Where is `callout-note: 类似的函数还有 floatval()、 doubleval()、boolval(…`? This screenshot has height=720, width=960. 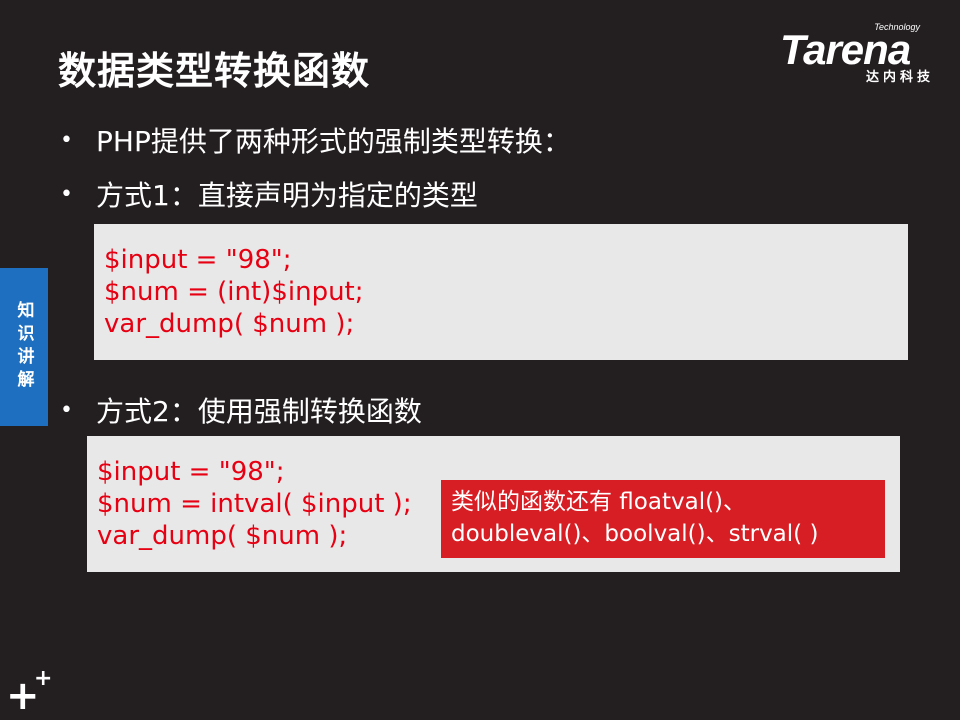 callout-note: 类似的函数还有 floatval()、 doubleval()、boolval(… is located at coordinates (663, 519).